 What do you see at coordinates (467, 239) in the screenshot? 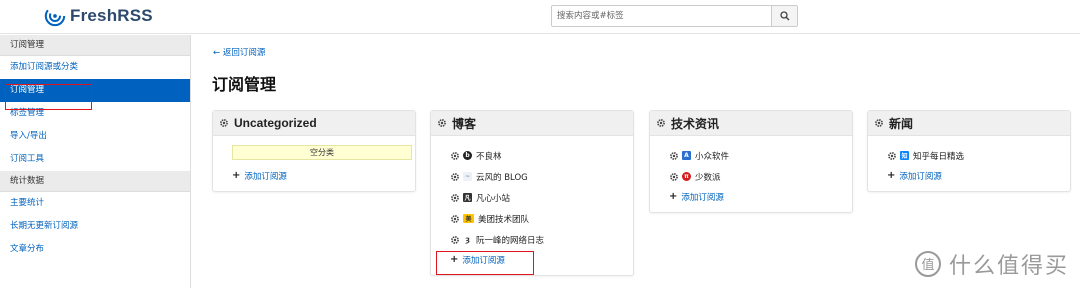
I see `ruanyifeng-favicon-icon: ȝ` at bounding box center [467, 239].